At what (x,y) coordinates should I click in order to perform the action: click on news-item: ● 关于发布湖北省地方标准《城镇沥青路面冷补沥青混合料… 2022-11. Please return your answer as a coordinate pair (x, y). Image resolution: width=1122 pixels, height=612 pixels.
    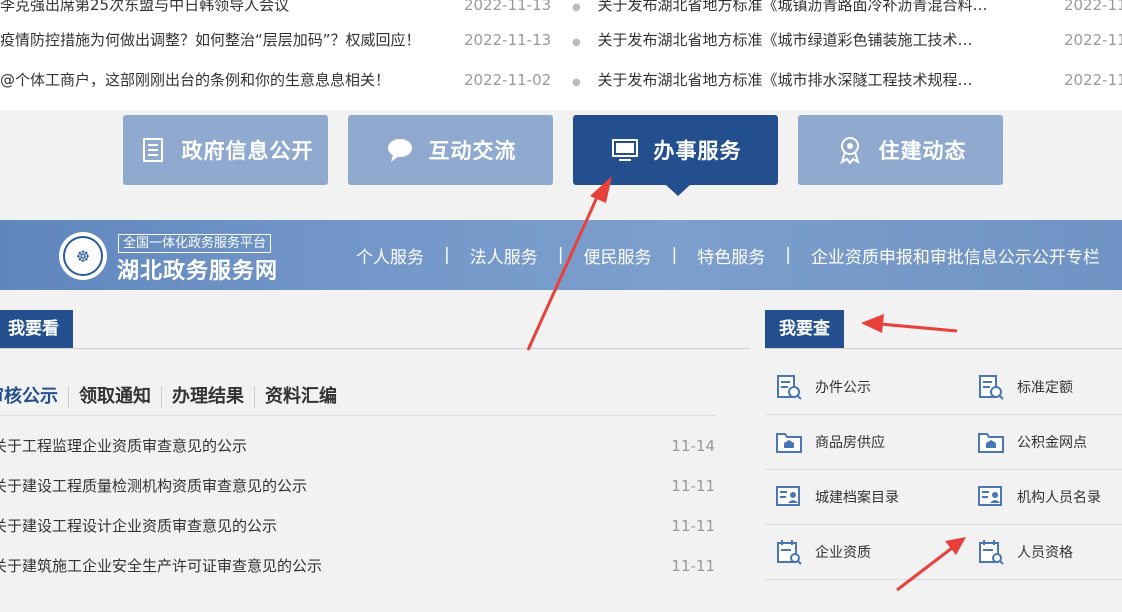
    Looking at the image, I should click on (847, 9).